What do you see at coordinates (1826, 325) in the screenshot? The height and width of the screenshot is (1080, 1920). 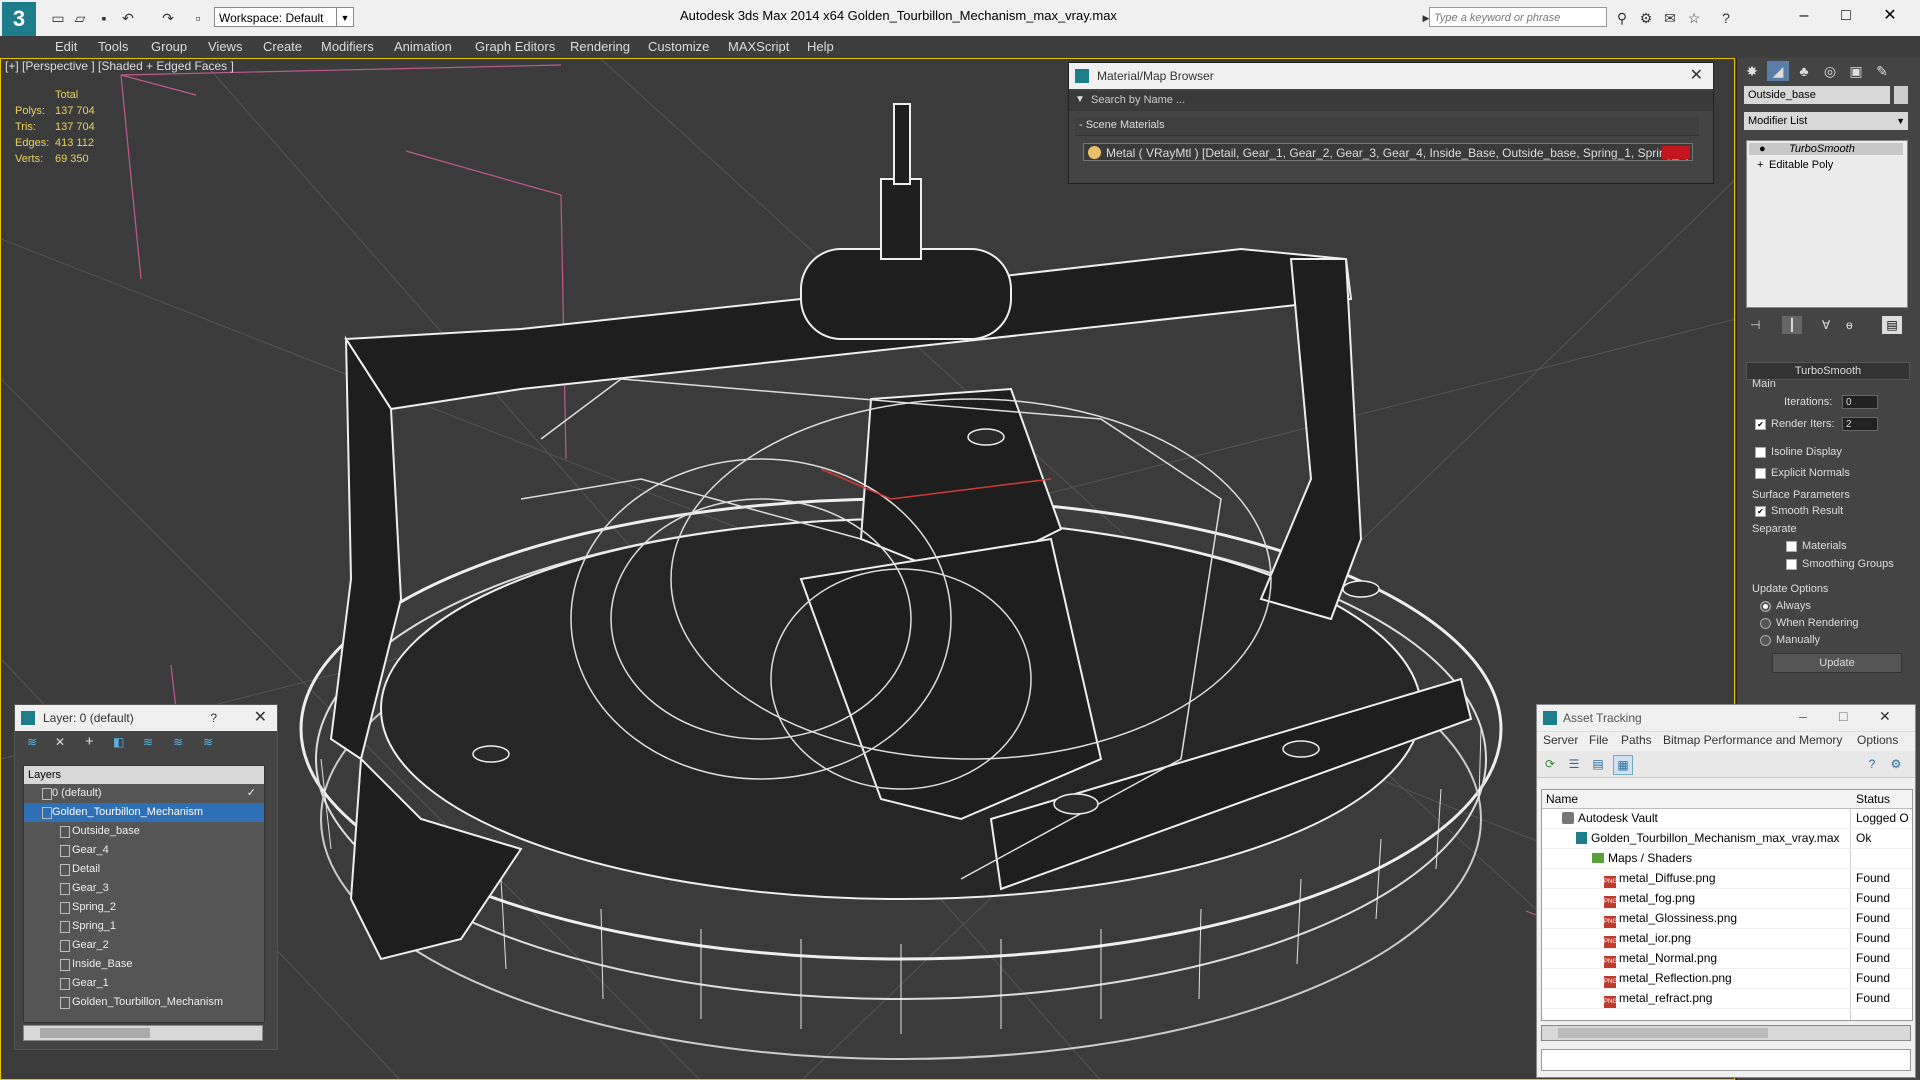 I see `make-unique-icon: ∀` at bounding box center [1826, 325].